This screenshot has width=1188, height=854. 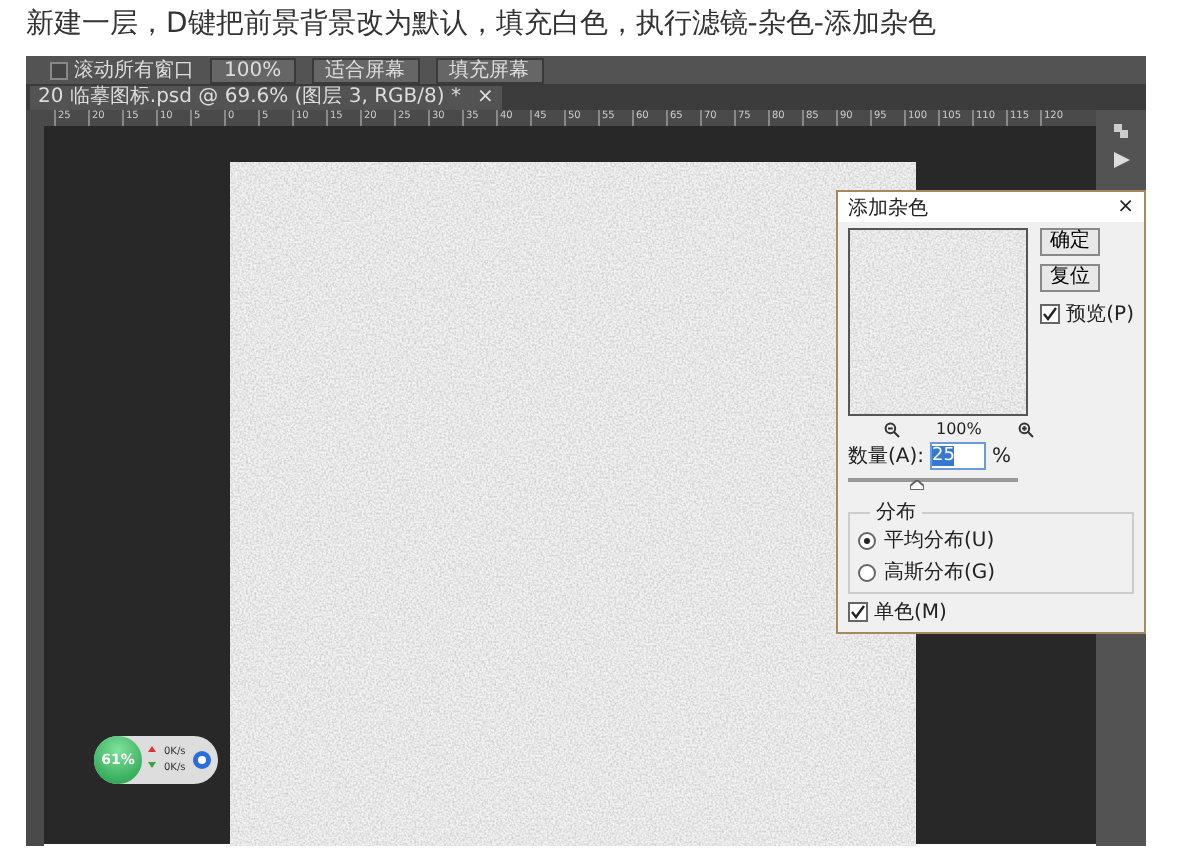 What do you see at coordinates (489, 70) in the screenshot?
I see `toolbar-button: 填充屏幕` at bounding box center [489, 70].